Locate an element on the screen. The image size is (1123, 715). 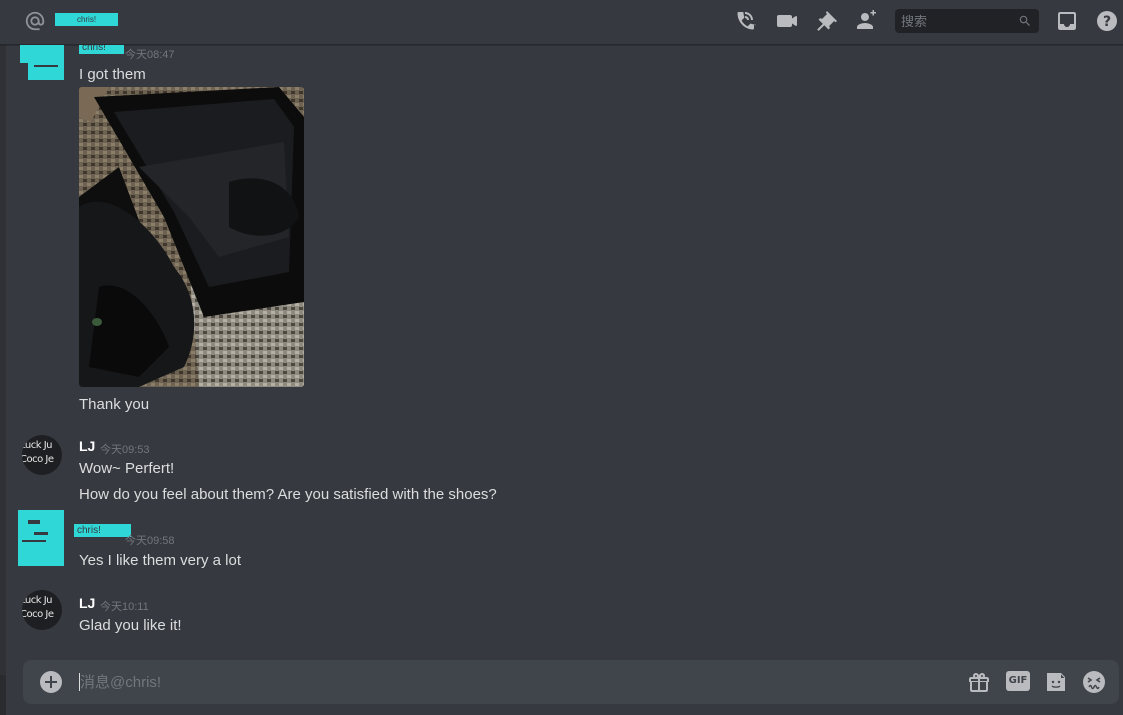
gift-icon is located at coordinates (979, 682).